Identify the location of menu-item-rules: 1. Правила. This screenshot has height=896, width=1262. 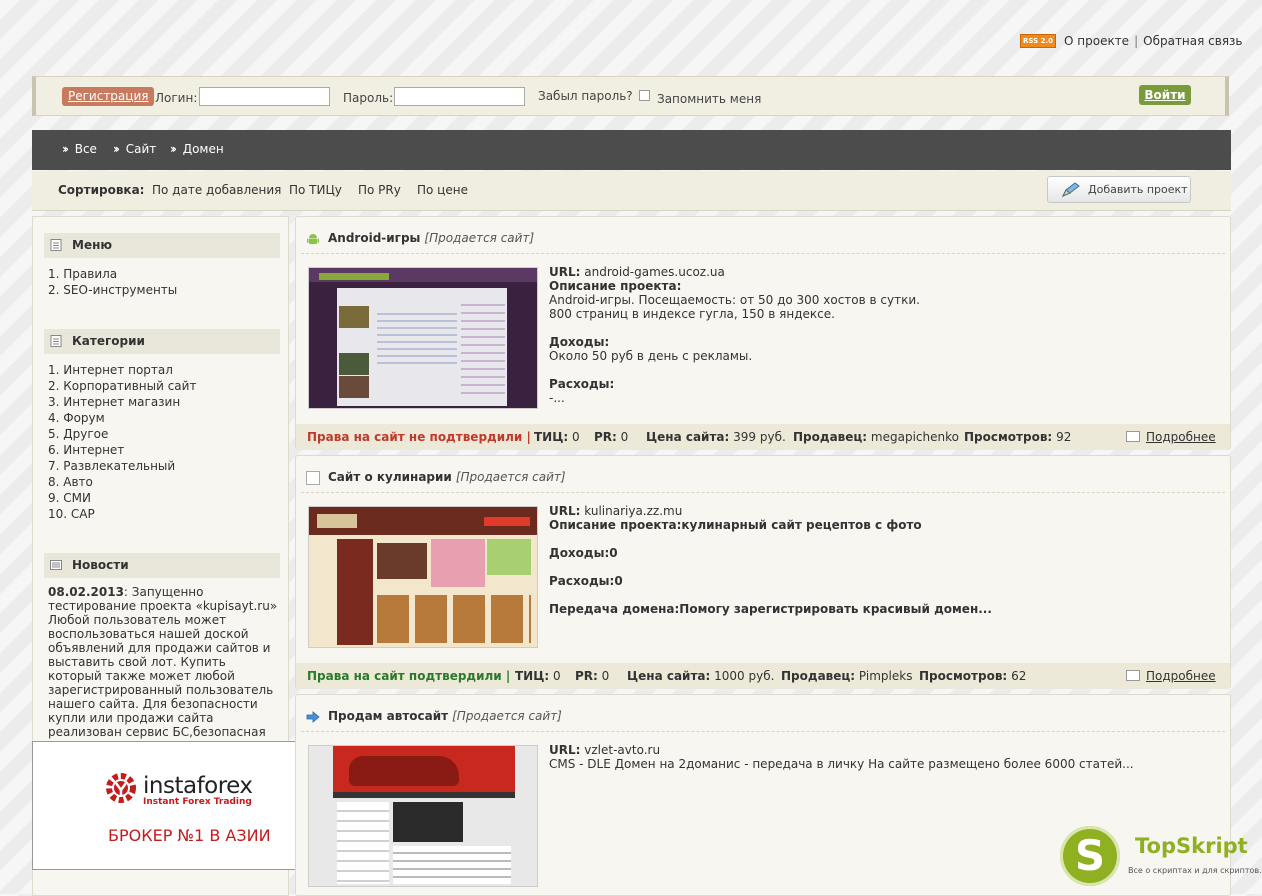
(112, 274).